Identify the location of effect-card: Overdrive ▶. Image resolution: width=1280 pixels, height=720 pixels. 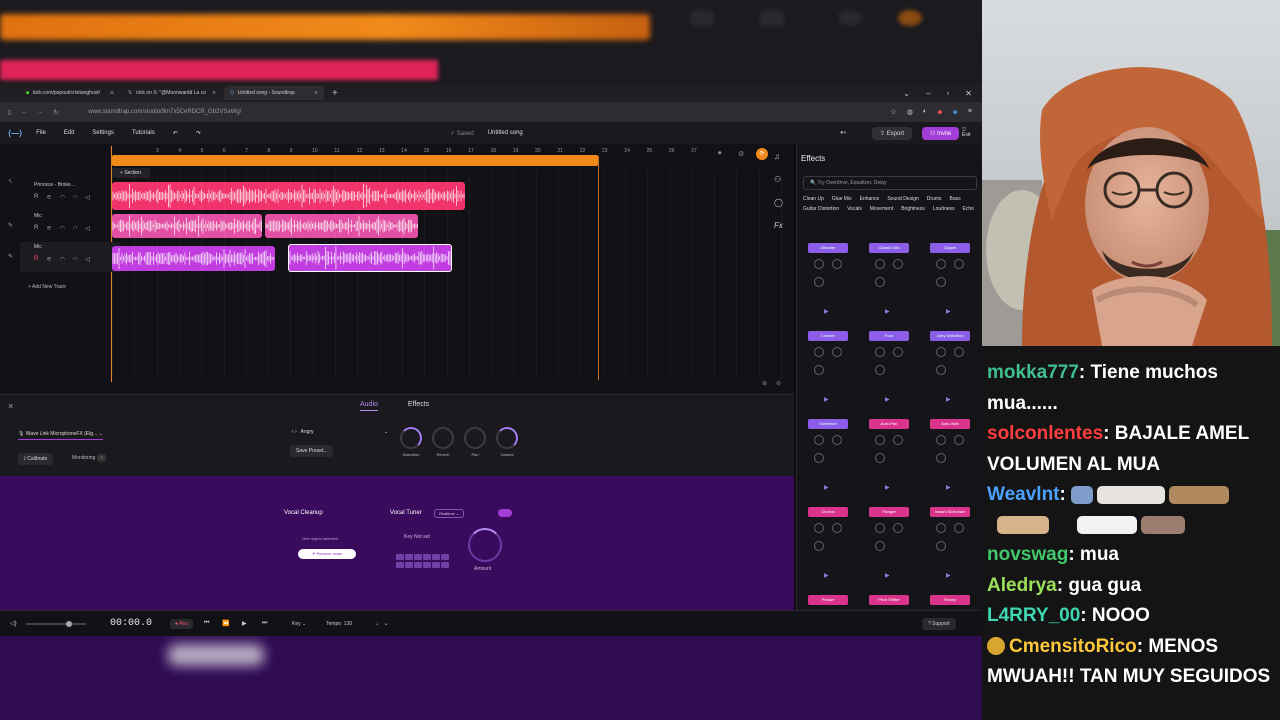
(828, 455).